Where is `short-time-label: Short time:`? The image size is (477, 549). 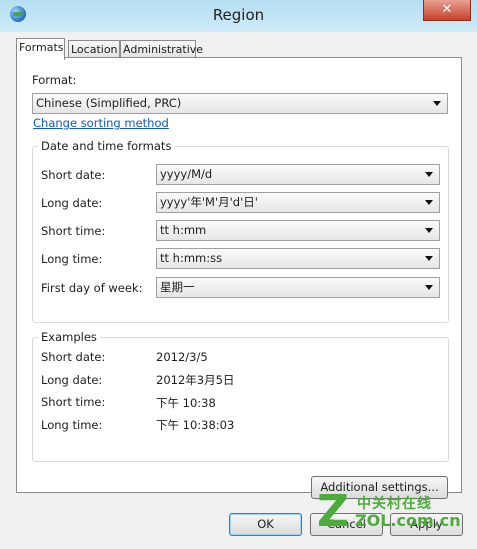
short-time-label: Short time: is located at coordinates (73, 231).